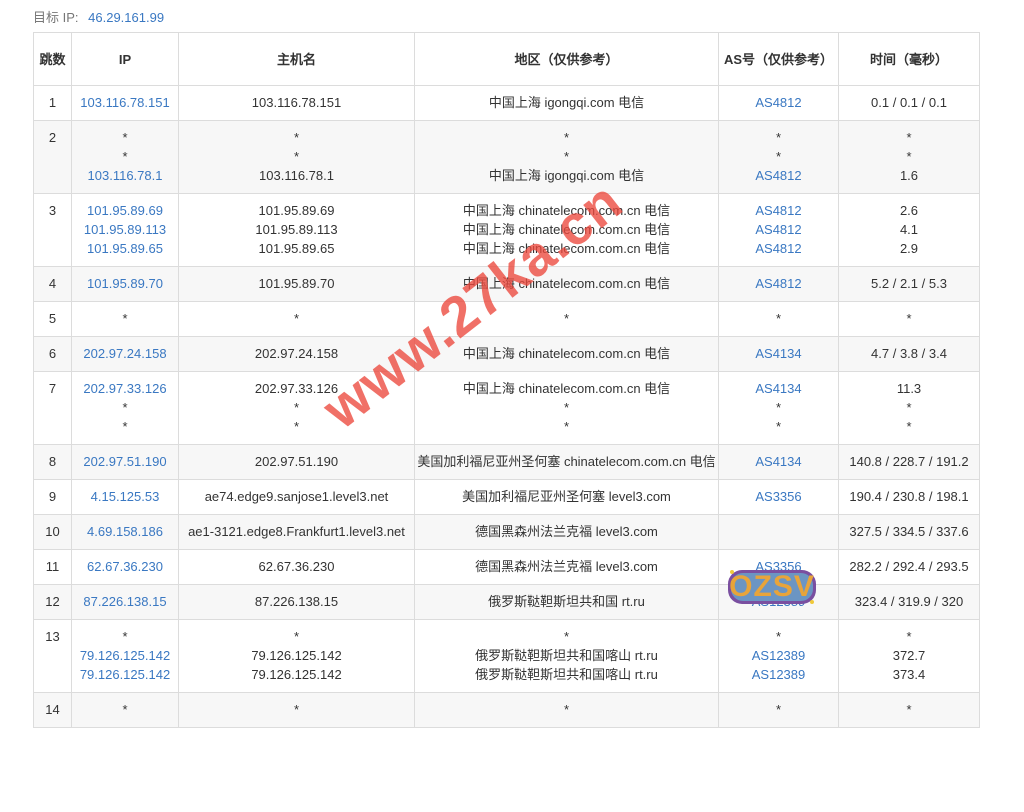 This screenshot has height=812, width=1024. What do you see at coordinates (909, 602) in the screenshot?
I see `cell-time: 323.4 / 319.9 / 320` at bounding box center [909, 602].